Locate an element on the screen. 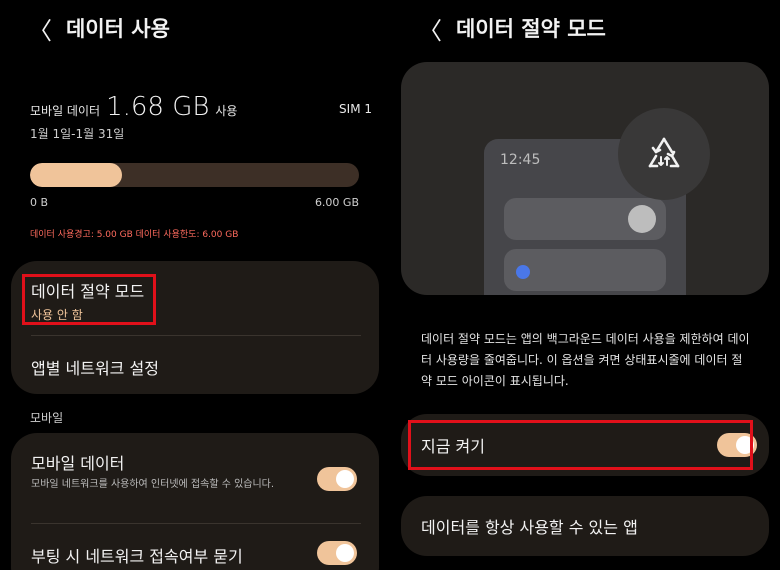  mobile-data-description: 모바일 네트워크를 사용하여 인터넷에 접속할 수 있습니다. is located at coordinates (153, 484).